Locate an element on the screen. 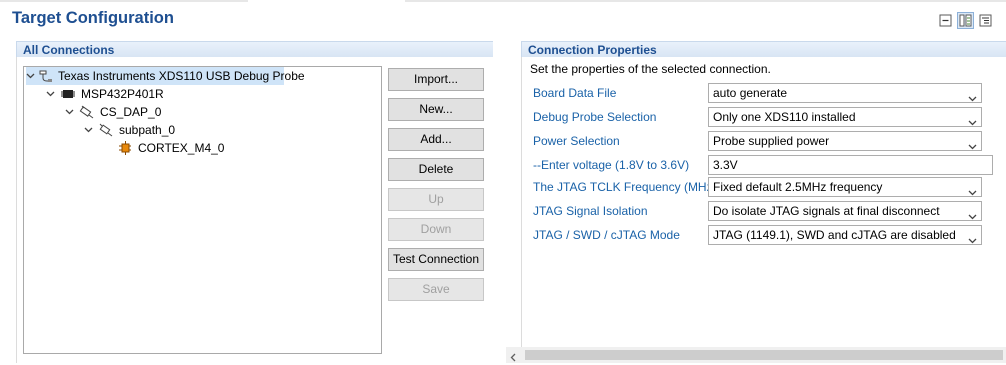 This screenshot has width=1006, height=365. tree-label: CORTEX_M4_0 is located at coordinates (181, 148).